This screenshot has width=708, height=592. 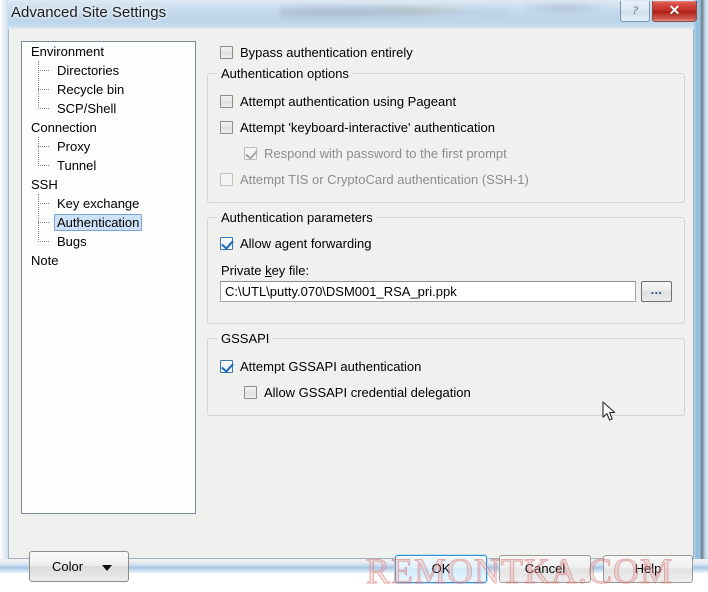 I want to click on gssapi-checkbox-allow-gssapi-credential-delegation, so click(x=250, y=392).